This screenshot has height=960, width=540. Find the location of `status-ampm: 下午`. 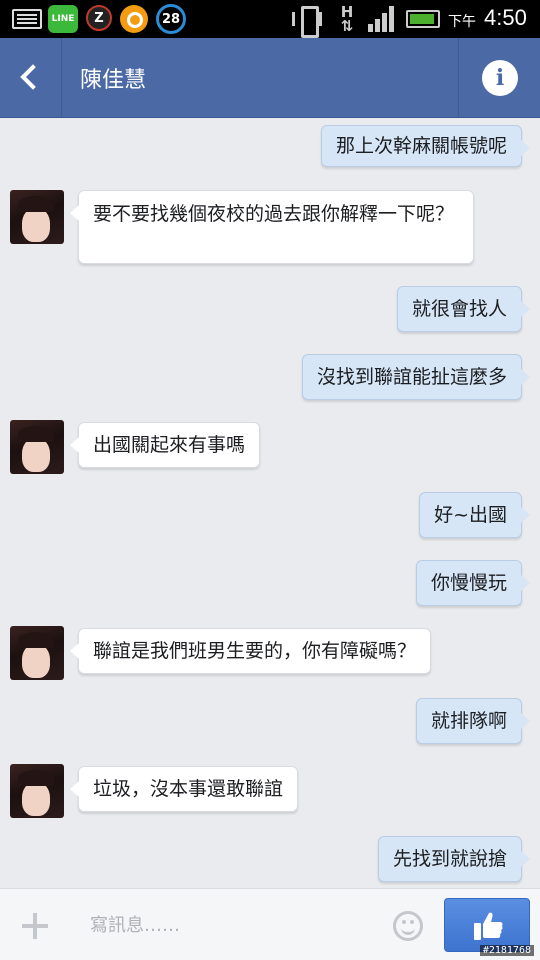

status-ampm: 下午 is located at coordinates (462, 22).